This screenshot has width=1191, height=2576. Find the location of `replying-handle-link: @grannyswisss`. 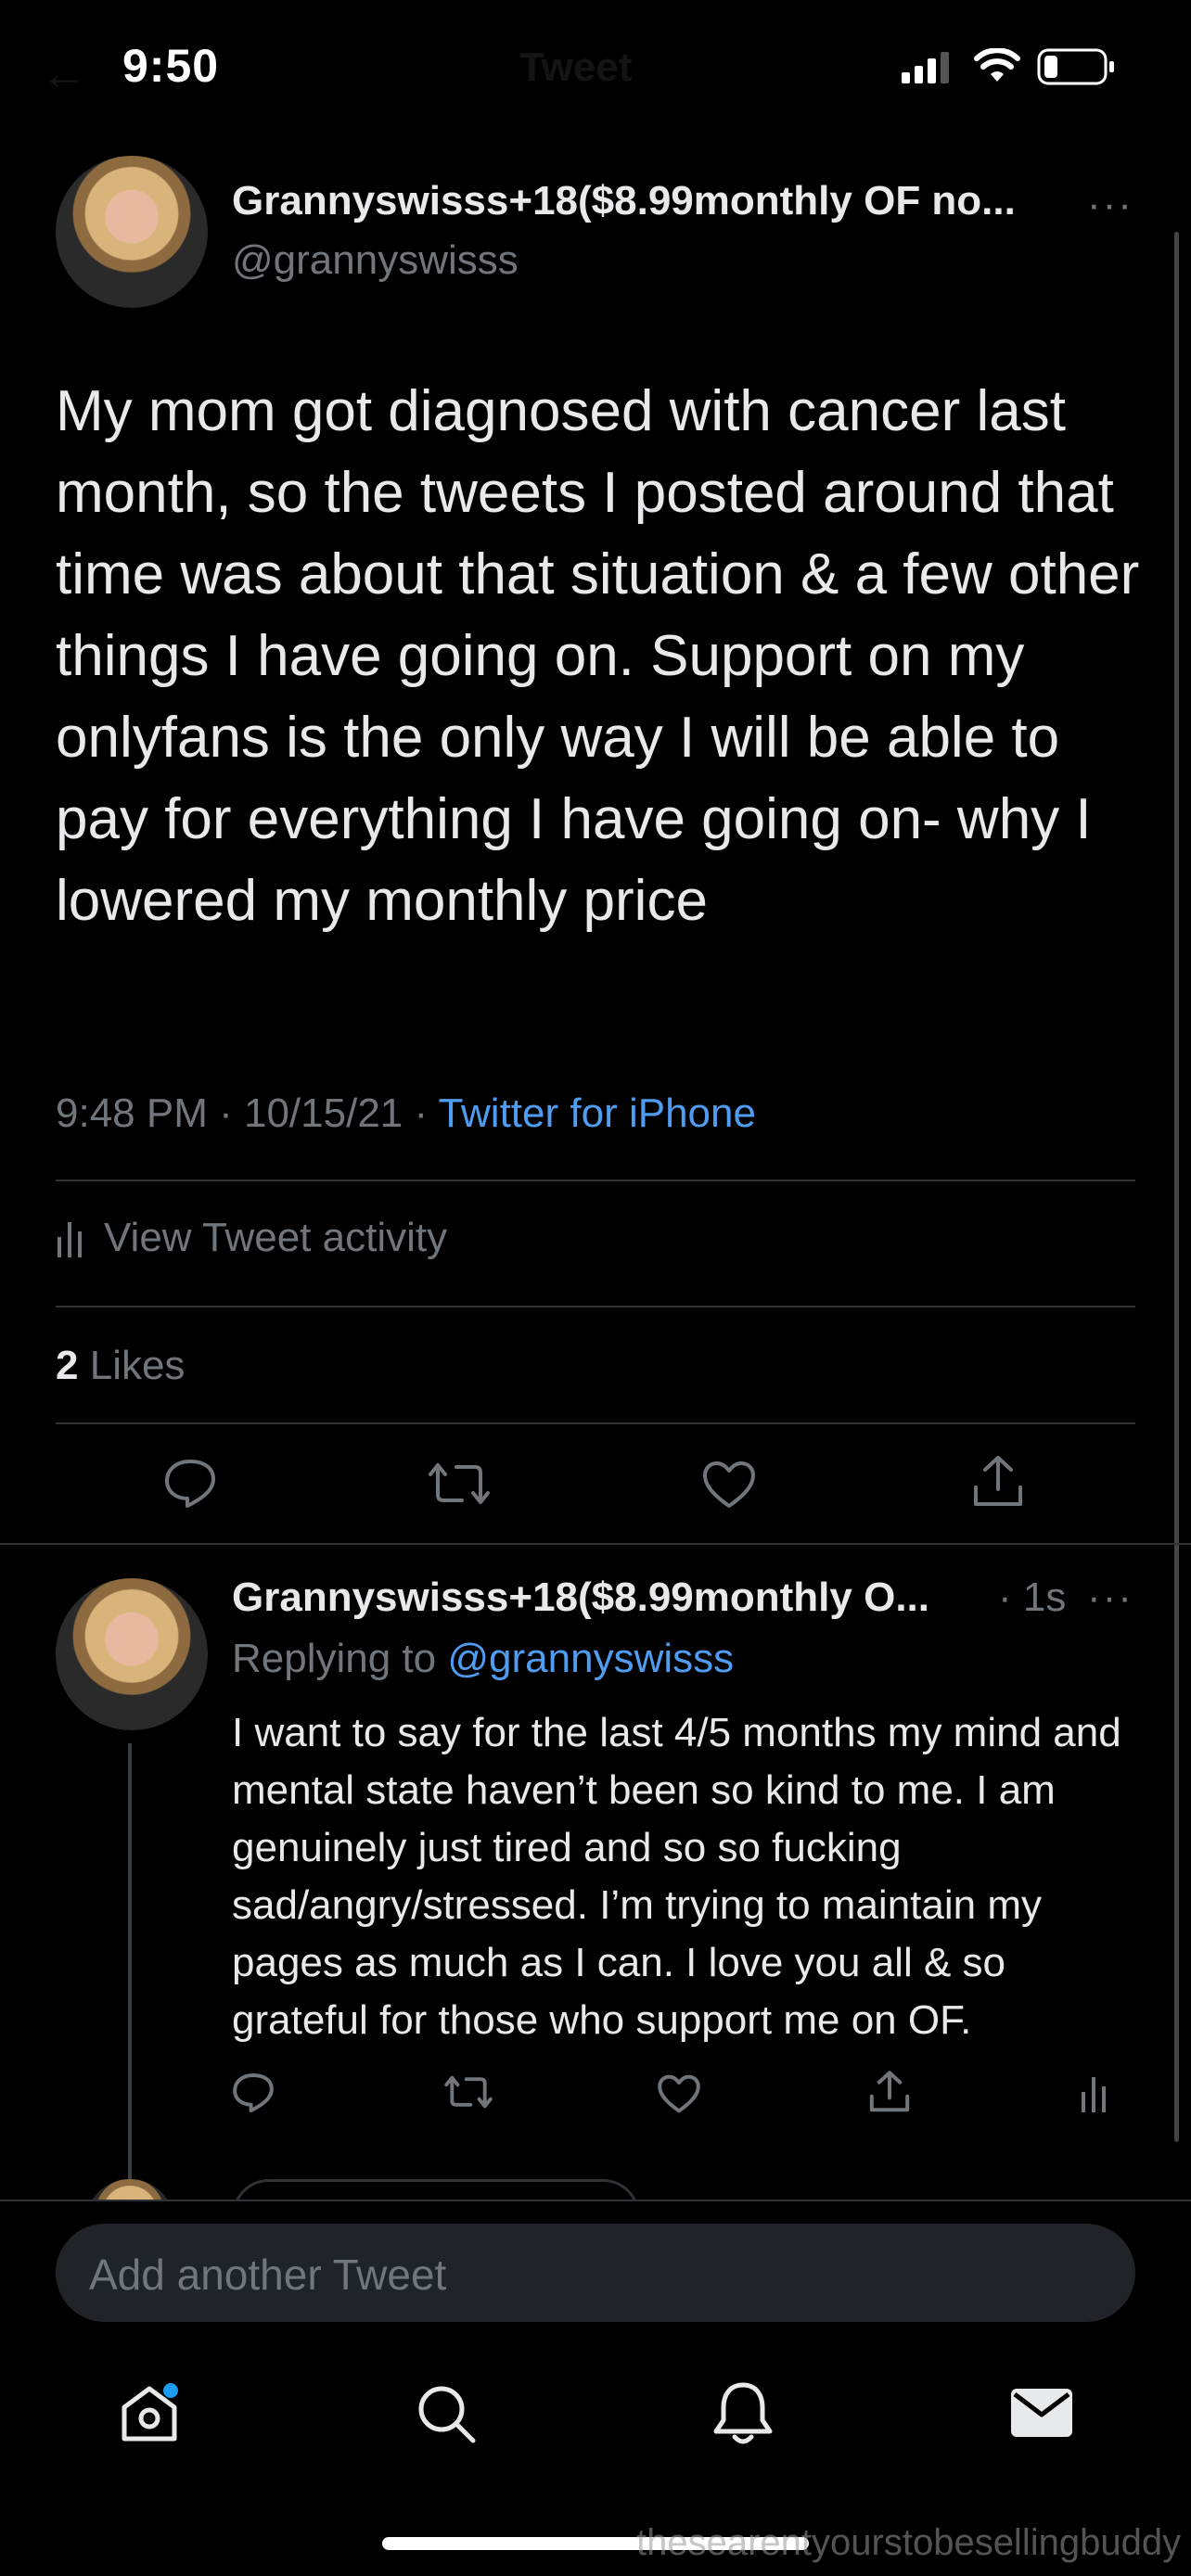

replying-handle-link: @grannyswisss is located at coordinates (590, 1659).